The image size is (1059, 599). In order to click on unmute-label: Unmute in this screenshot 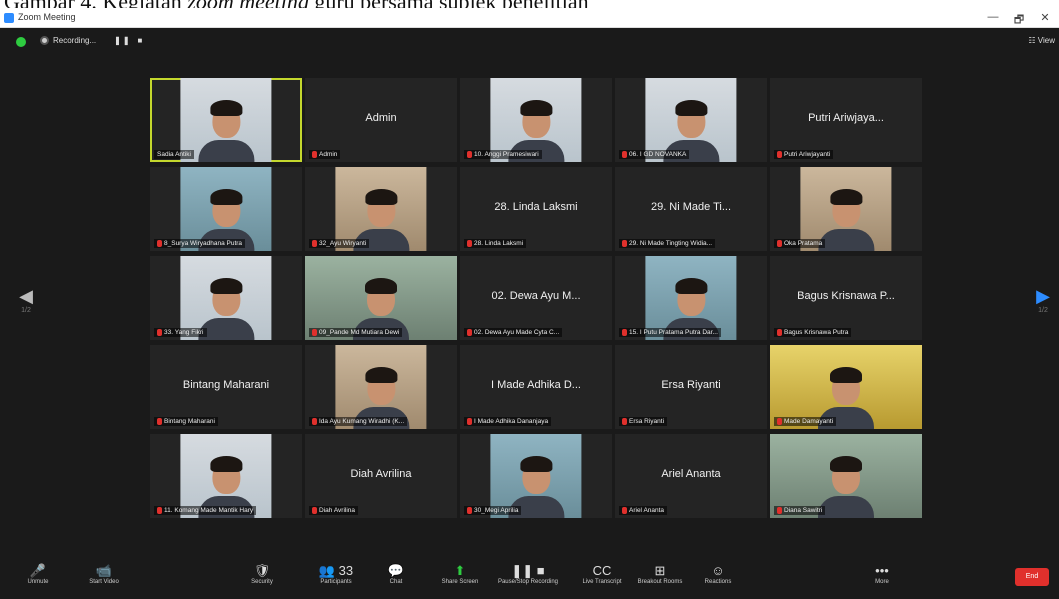, I will do `click(38, 582)`.